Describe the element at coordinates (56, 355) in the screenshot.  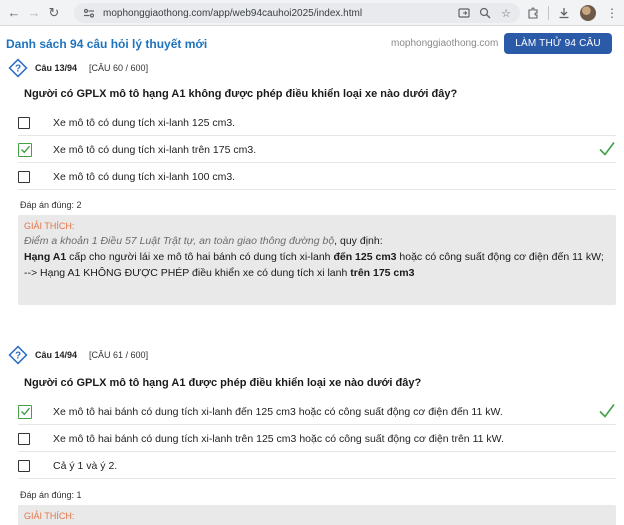
I see `question-number: Câu 14/94` at that location.